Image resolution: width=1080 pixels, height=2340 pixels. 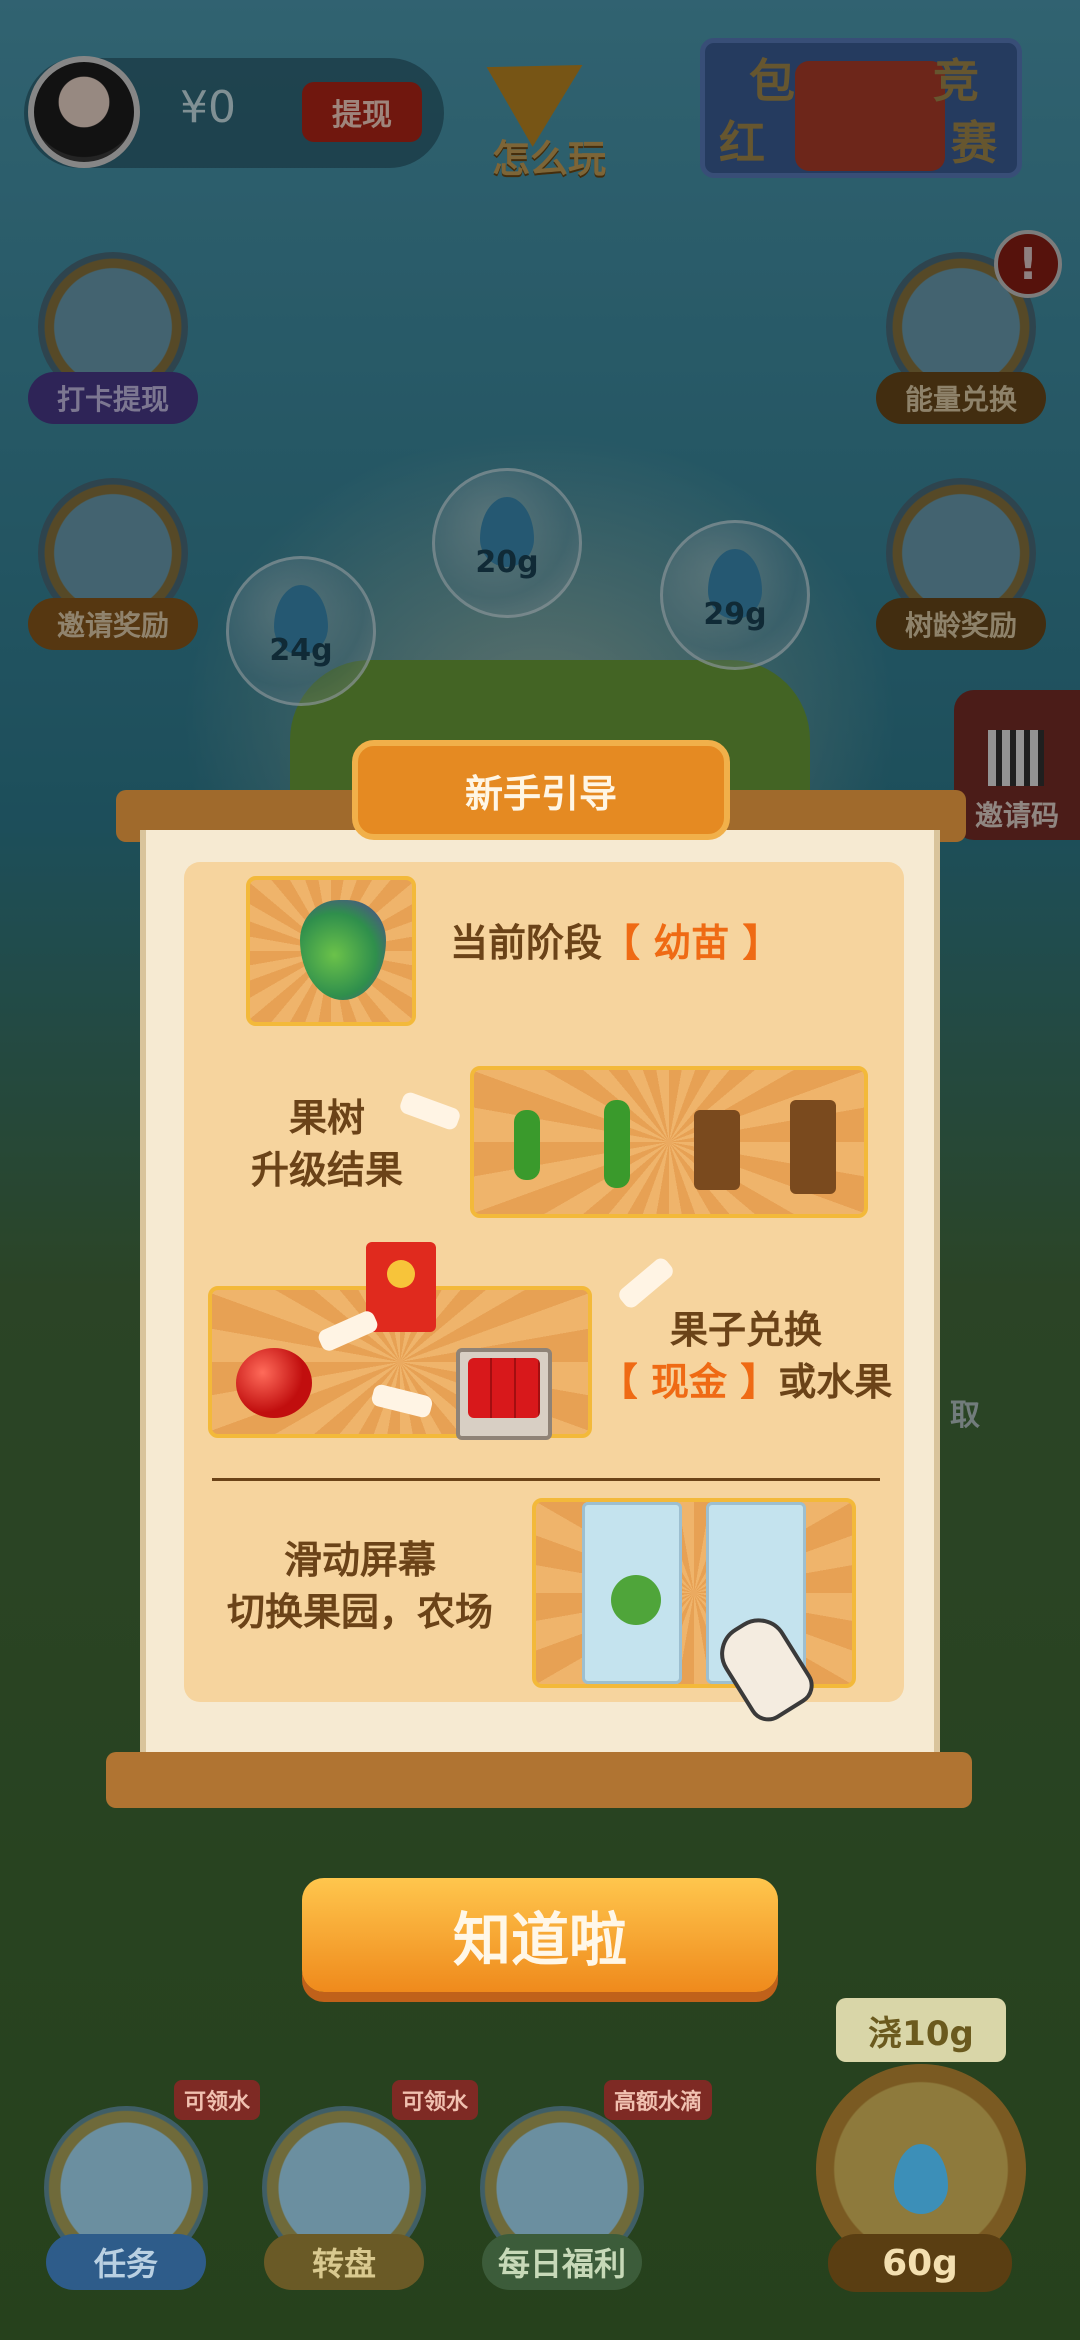 I want to click on step-exchange-text: 果子兑换 【 现金 】或水果, so click(x=746, y=1356).